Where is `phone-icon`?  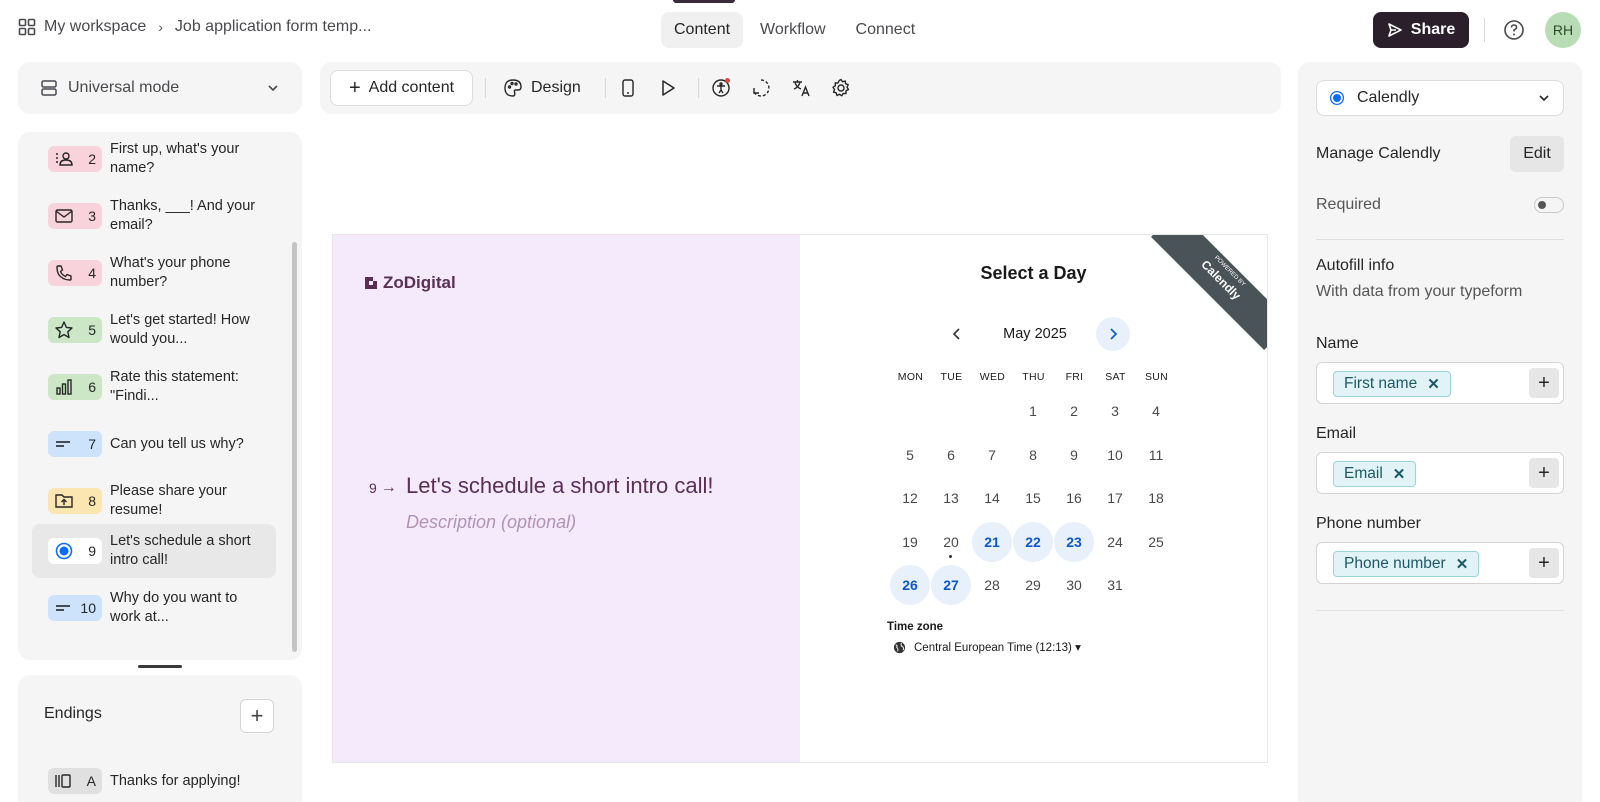
phone-icon is located at coordinates (64, 273).